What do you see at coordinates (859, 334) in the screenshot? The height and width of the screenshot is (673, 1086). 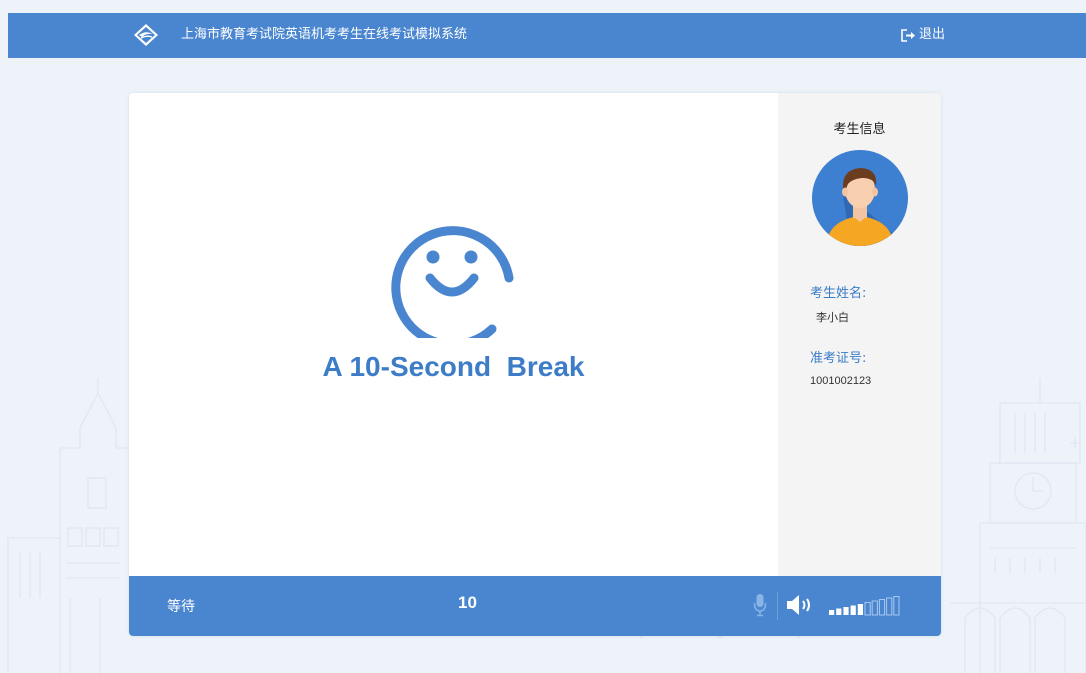 I see `candidate-info-panel: 考生信息 考生姓名: 李小白 准考证号: 1001002123` at bounding box center [859, 334].